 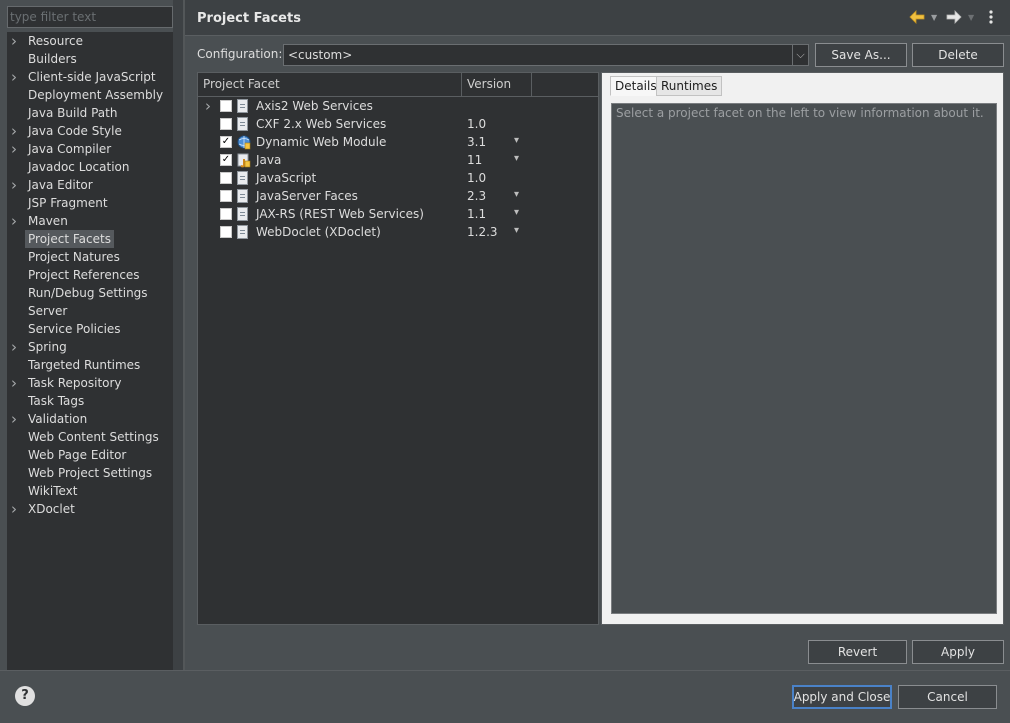 I want to click on nav-item: › Validation, so click(x=90, y=419).